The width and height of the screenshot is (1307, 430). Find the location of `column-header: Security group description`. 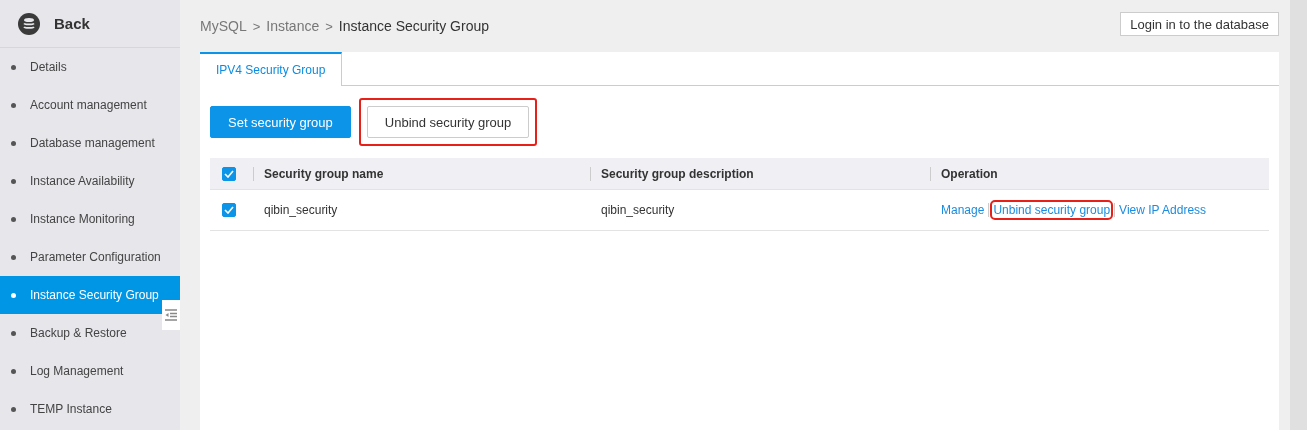

column-header: Security group description is located at coordinates (677, 173).